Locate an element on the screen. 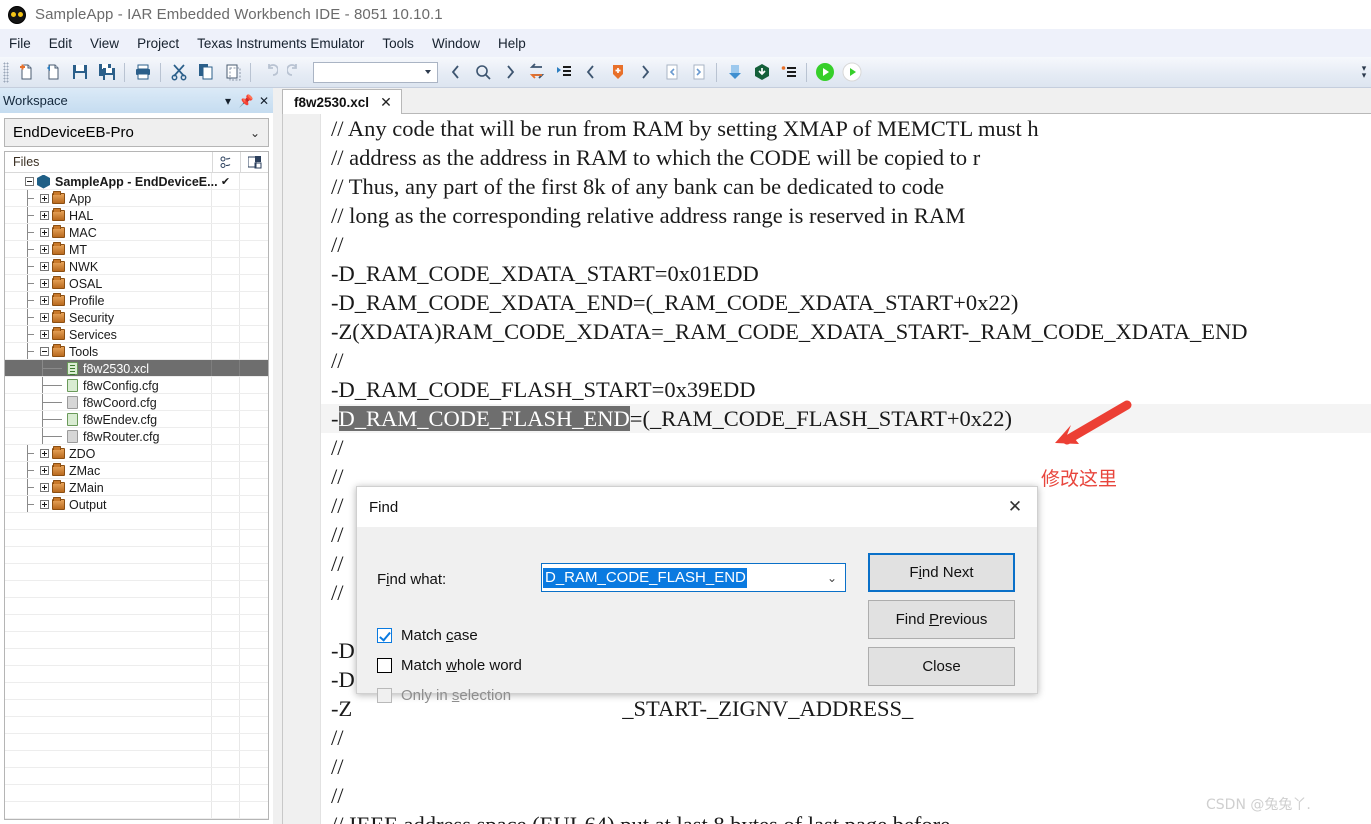 Image resolution: width=1371 pixels, height=824 pixels. navigate-back-icon is located at coordinates (455, 72).